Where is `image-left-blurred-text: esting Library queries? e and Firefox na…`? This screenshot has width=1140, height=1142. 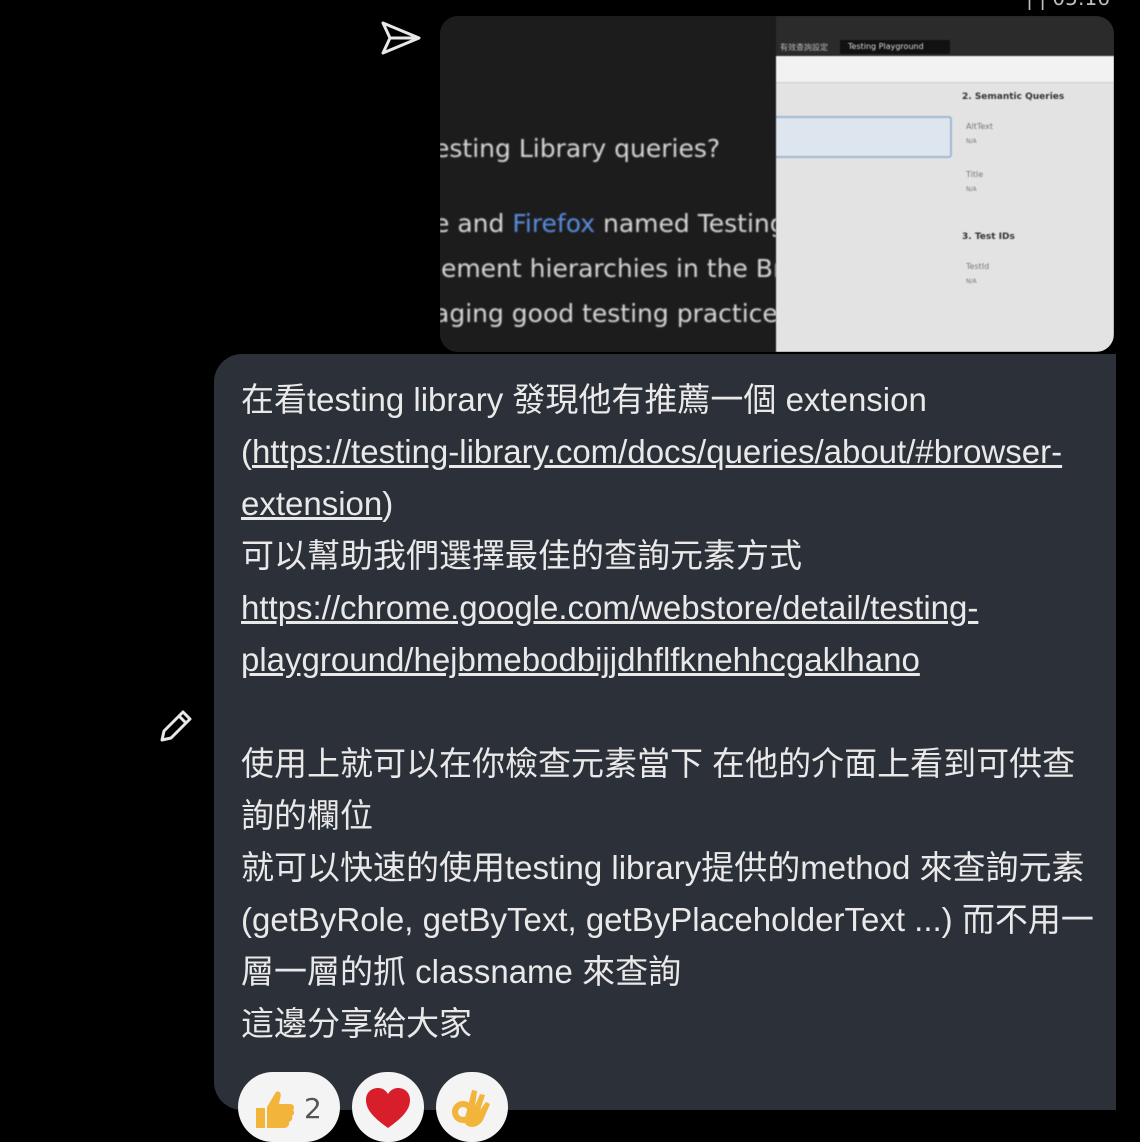
image-left-blurred-text: esting Library queries? e and Firefox na… is located at coordinates (608, 184).